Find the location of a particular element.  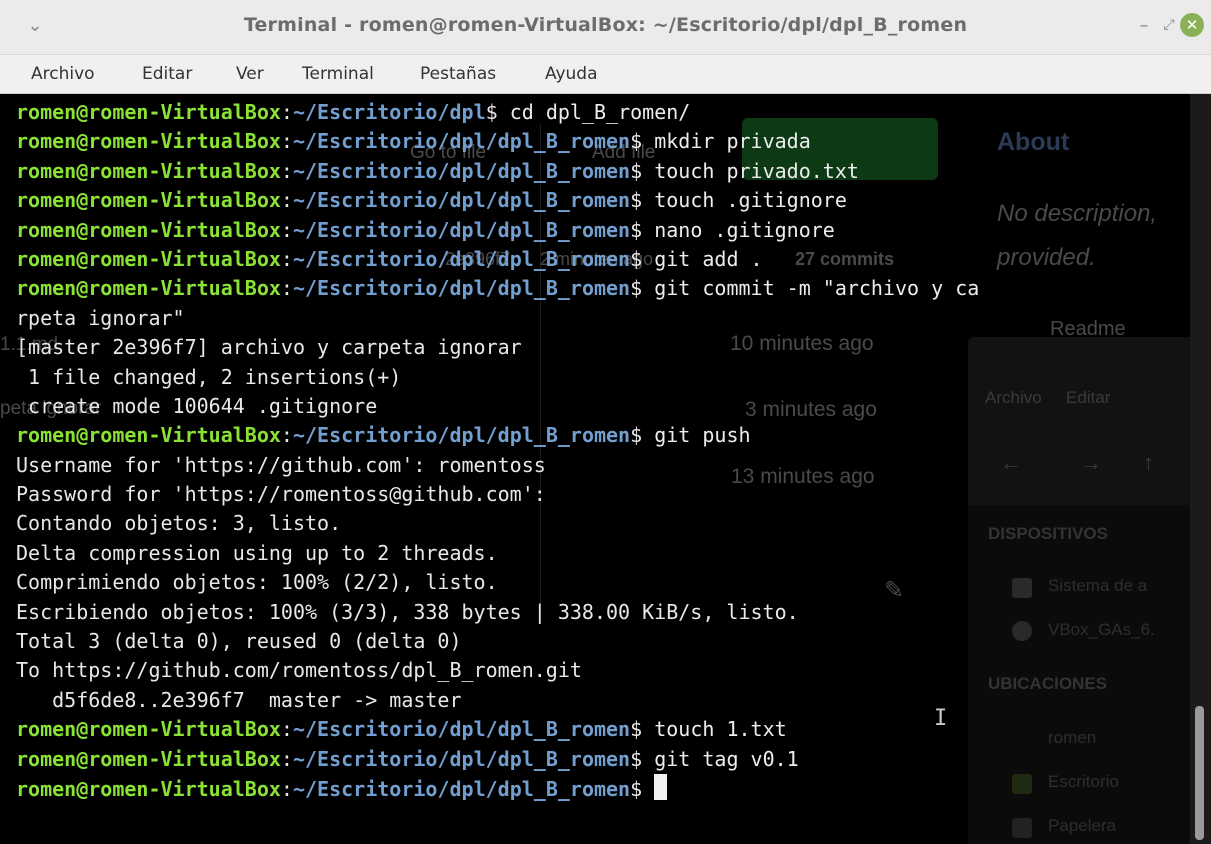

prompt-command: git push is located at coordinates (696, 435).